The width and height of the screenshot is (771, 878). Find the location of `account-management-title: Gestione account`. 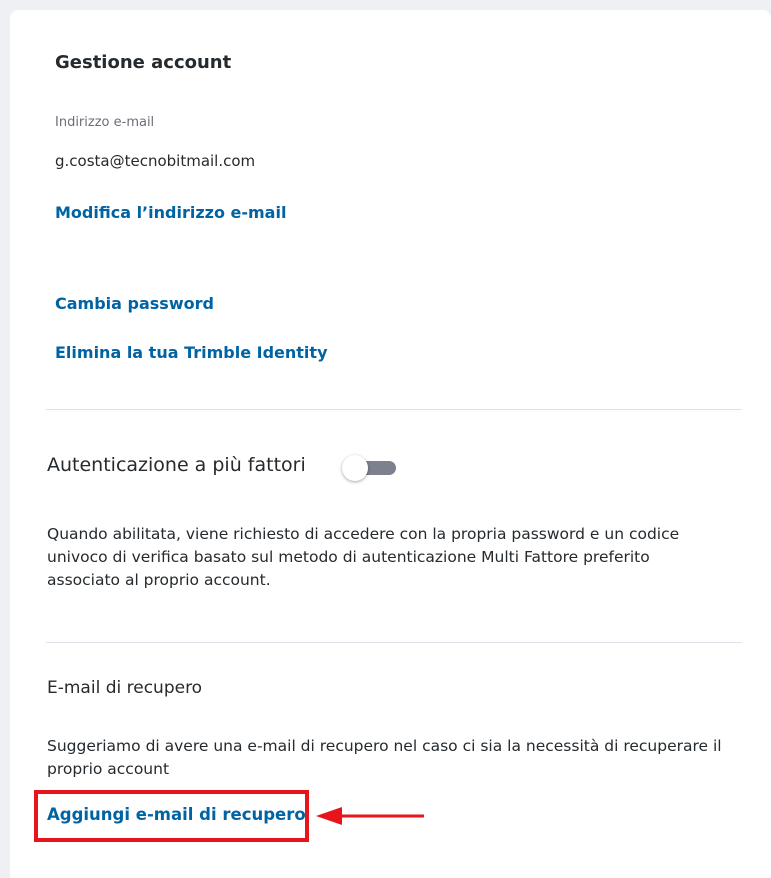

account-management-title: Gestione account is located at coordinates (143, 62).